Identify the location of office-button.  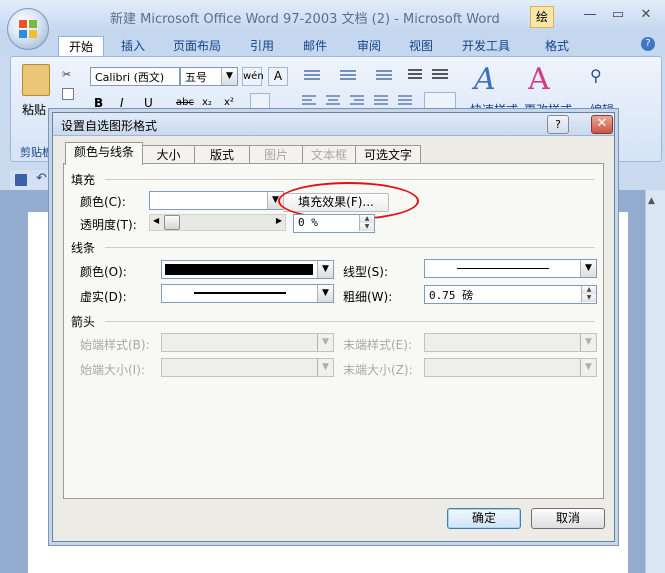
(28, 29).